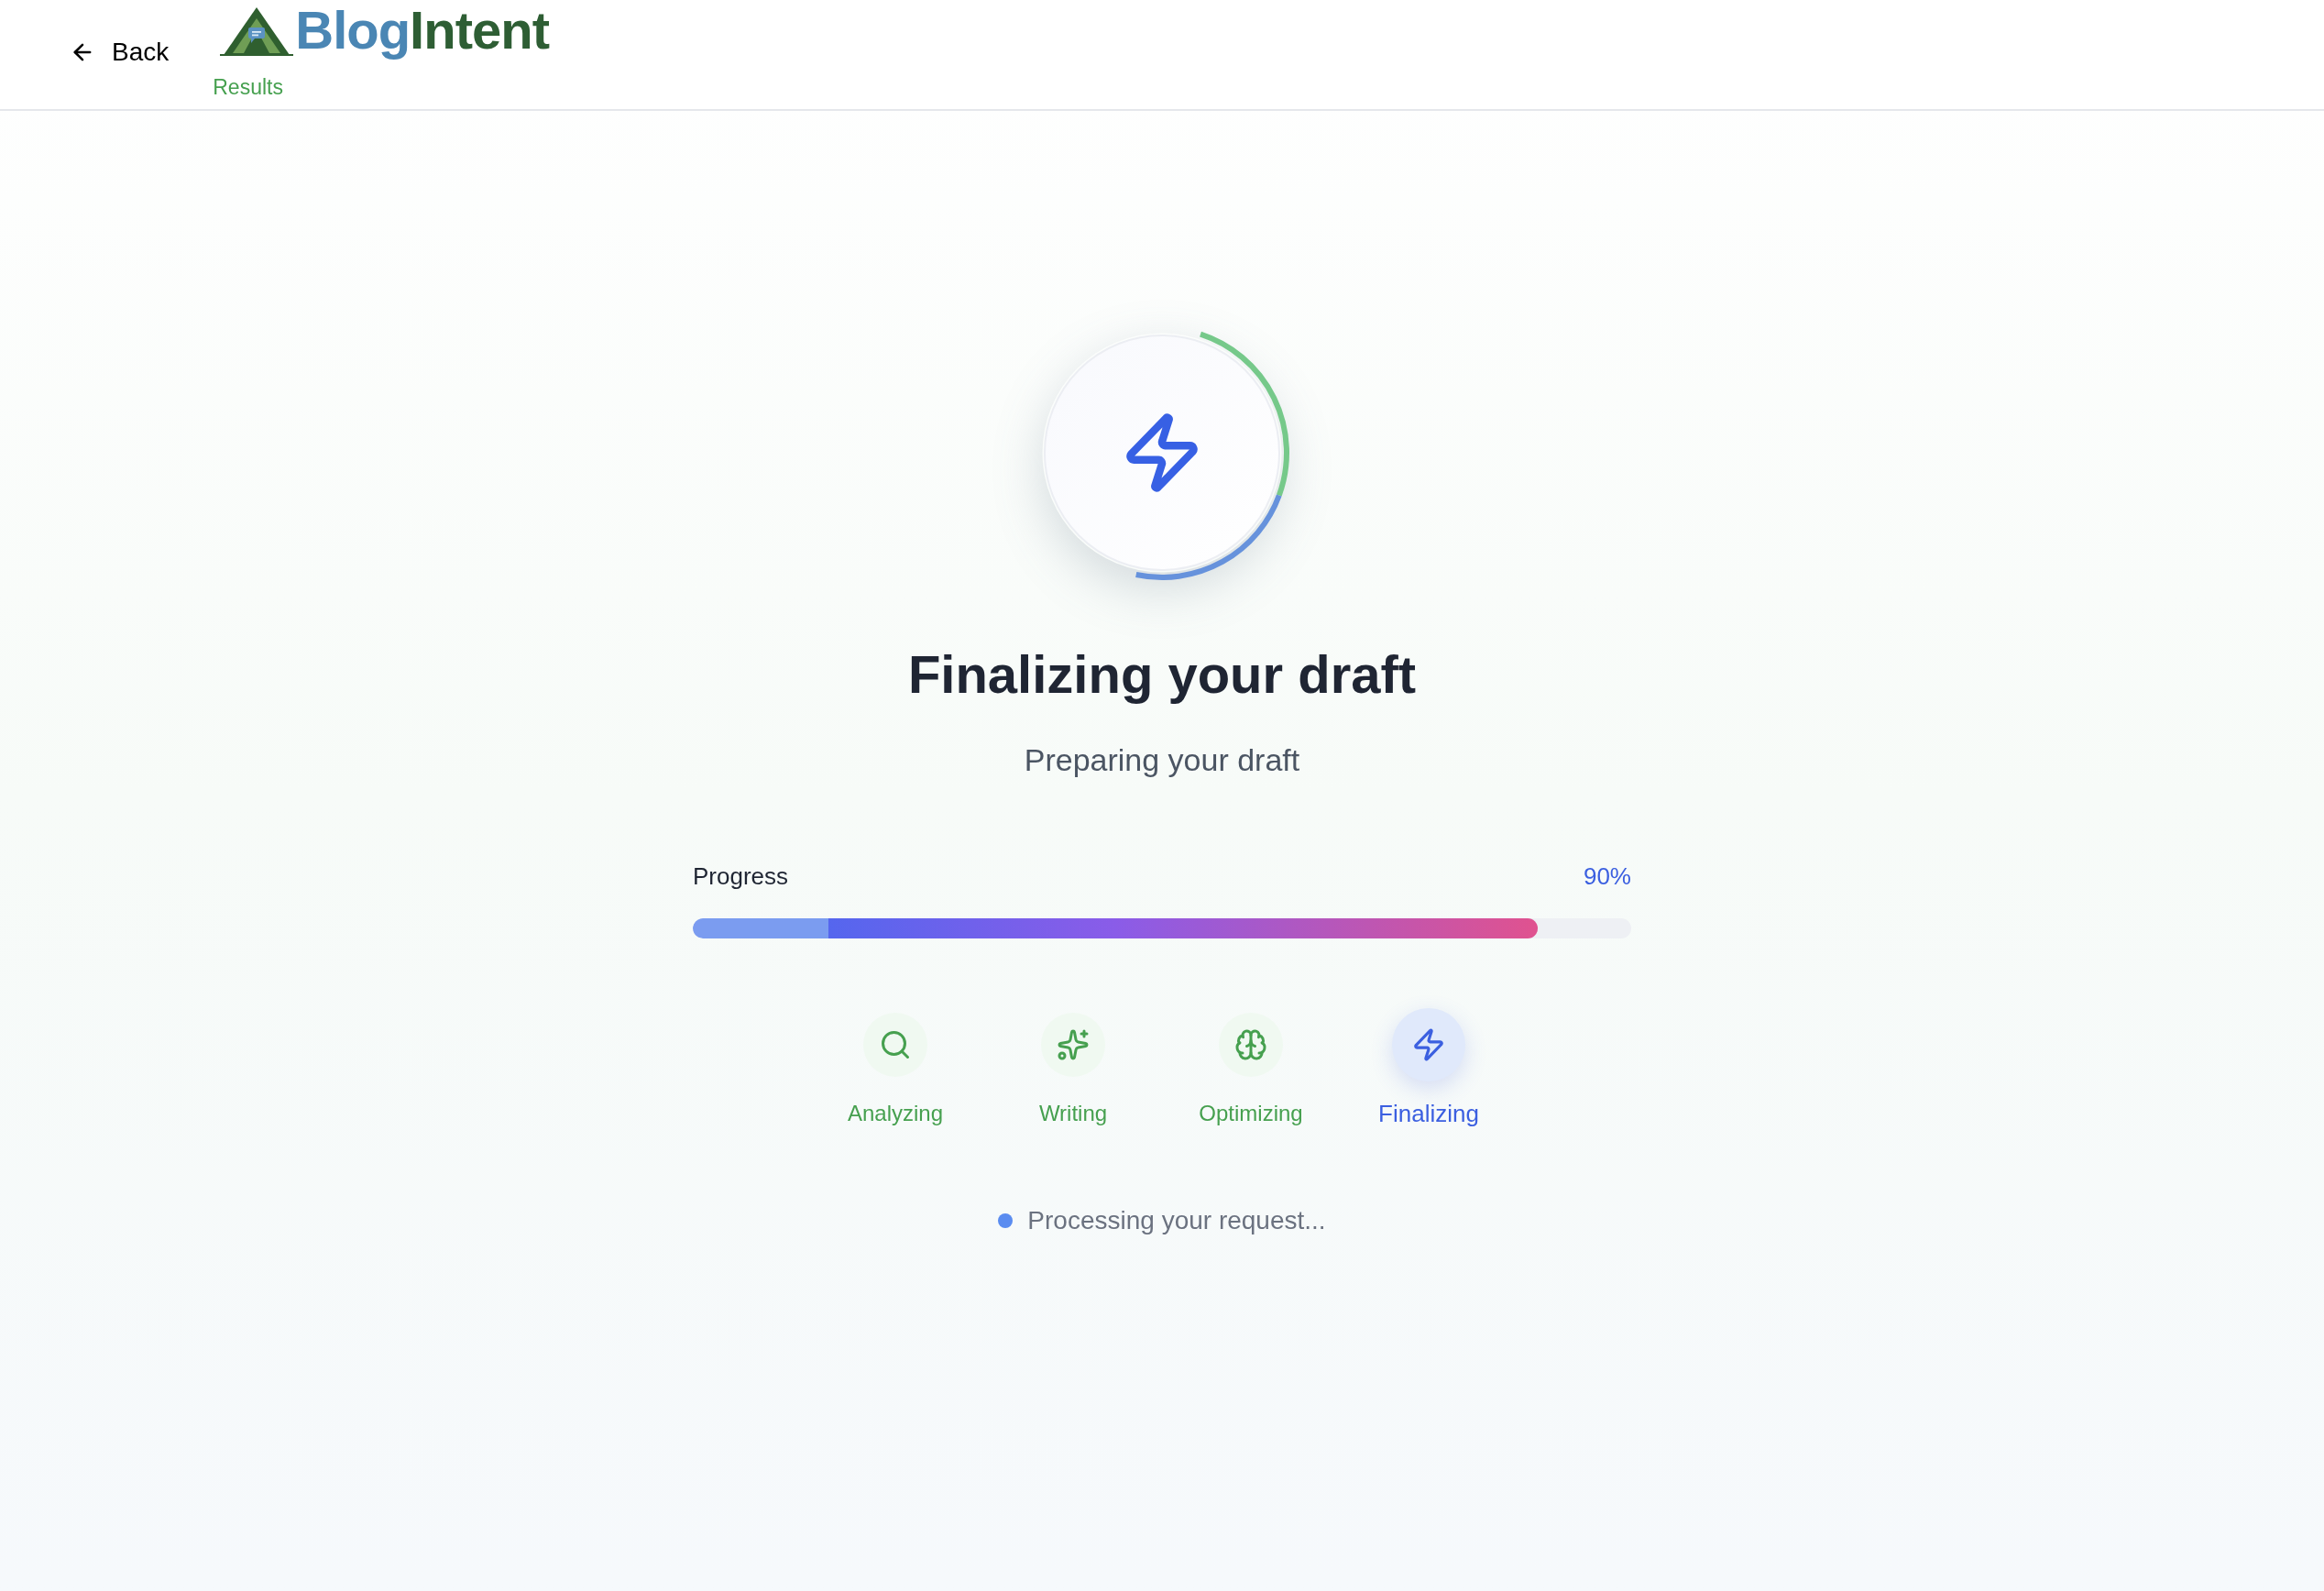  What do you see at coordinates (741, 877) in the screenshot?
I see `progress-label: Progress` at bounding box center [741, 877].